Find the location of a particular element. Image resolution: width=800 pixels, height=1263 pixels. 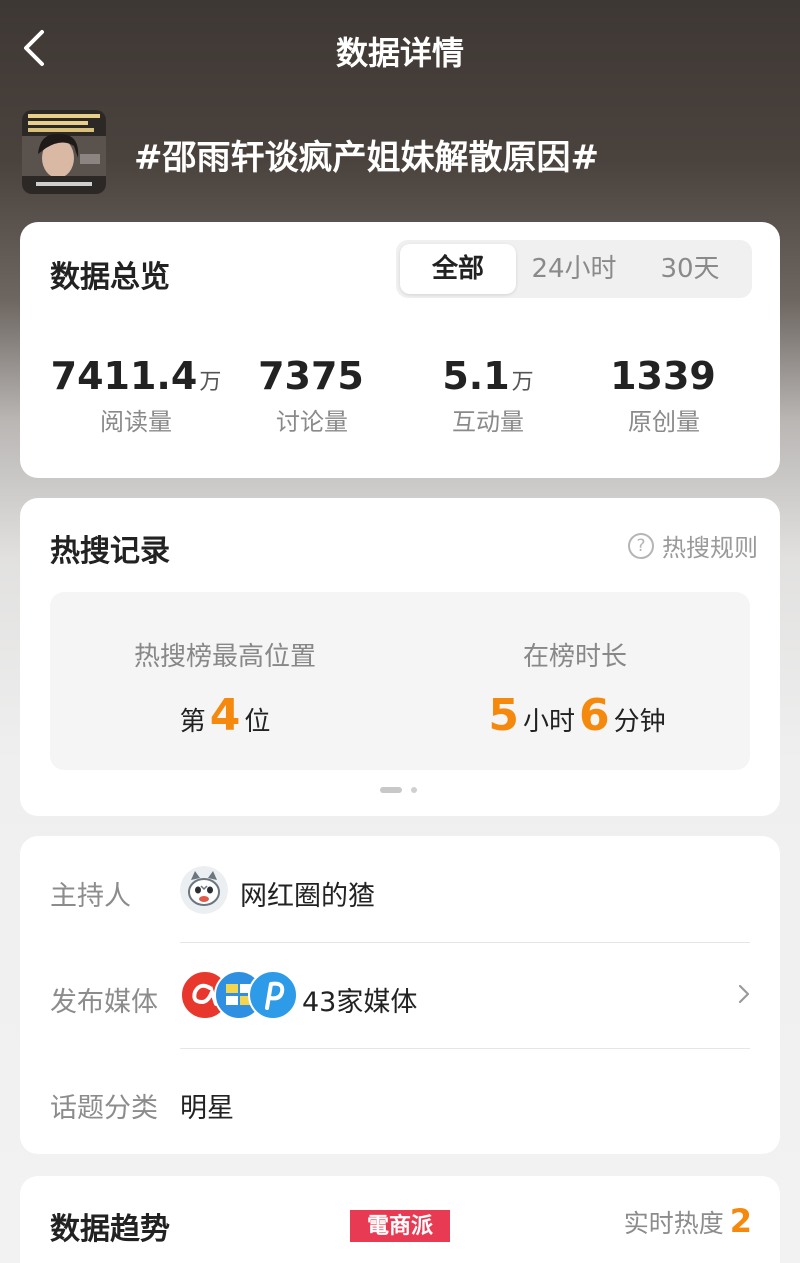

tab-24h: 24小时 is located at coordinates (574, 269).